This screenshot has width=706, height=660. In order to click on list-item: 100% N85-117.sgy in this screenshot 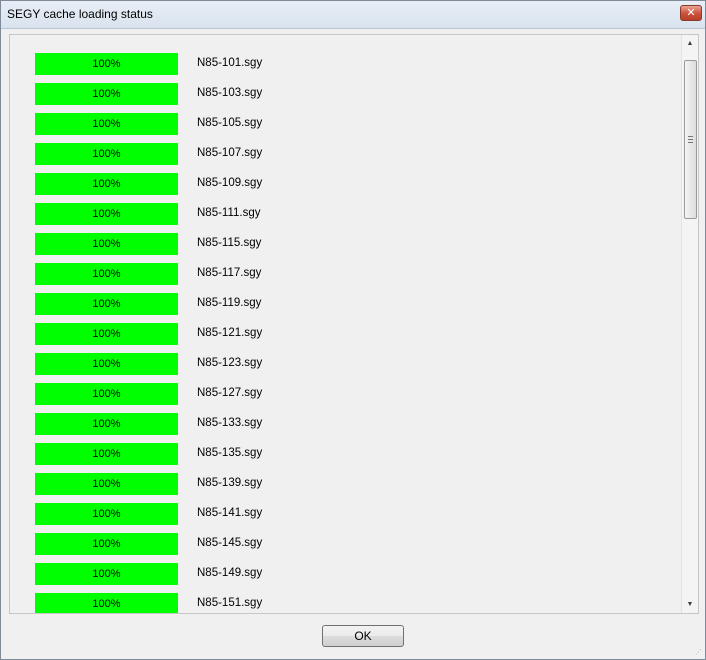, I will do `click(340, 274)`.